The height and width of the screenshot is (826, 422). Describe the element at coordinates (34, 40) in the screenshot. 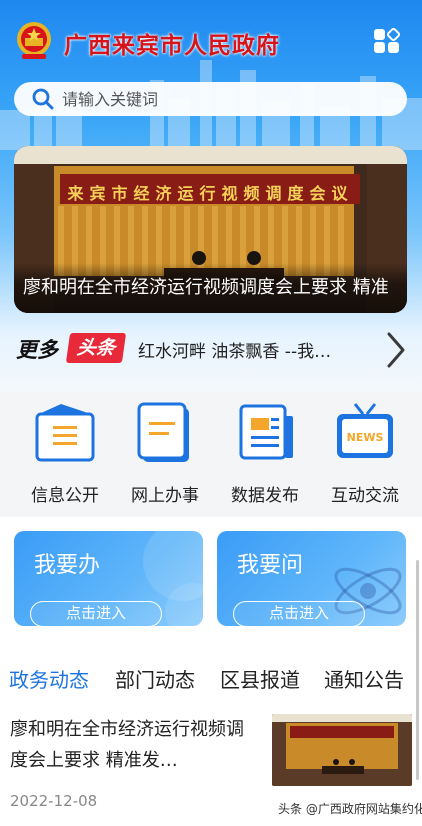

I see `national-emblem-icon` at that location.